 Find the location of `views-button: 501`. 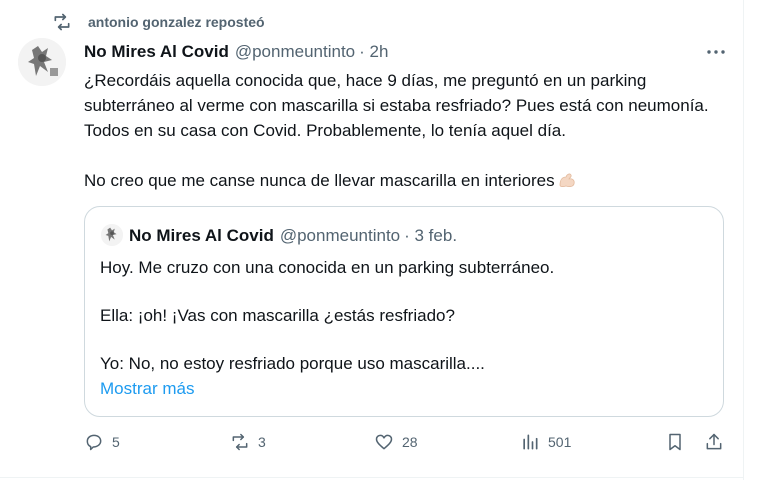

views-button: 501 is located at coordinates (545, 442).